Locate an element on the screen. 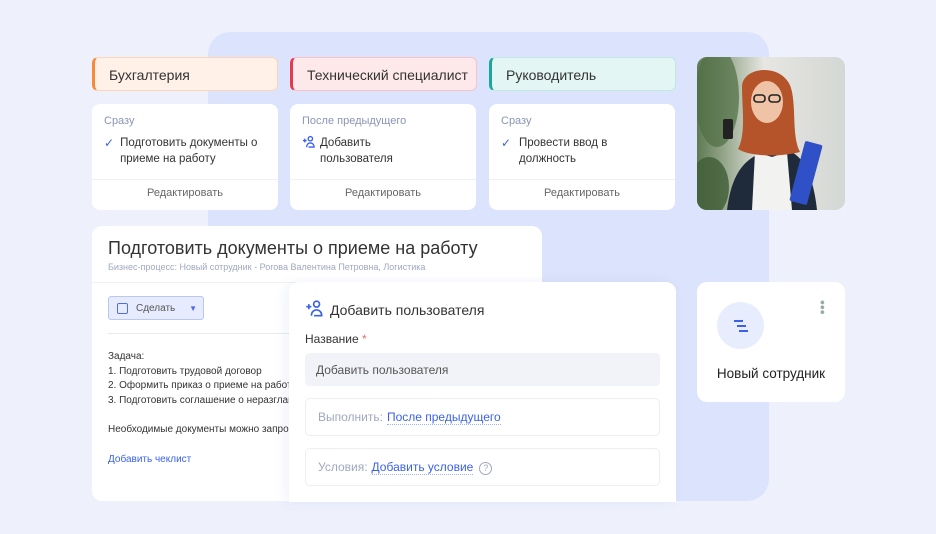 The width and height of the screenshot is (936, 534). step-task: Провести ввод в должность is located at coordinates (563, 151).